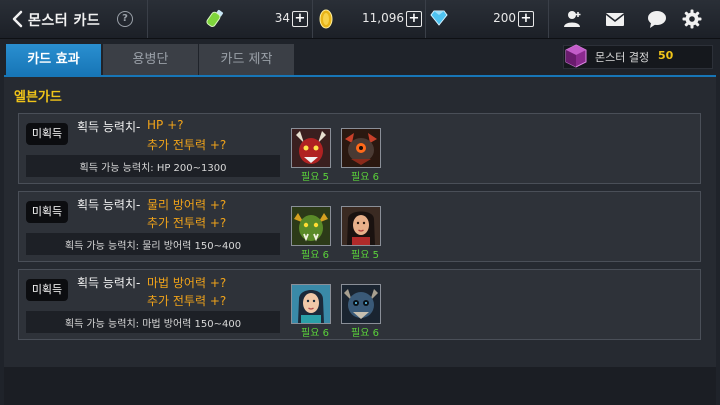 Image resolution: width=720 pixels, height=405 pixels. What do you see at coordinates (282, 18) in the screenshot?
I see `energy-count: 34` at bounding box center [282, 18].